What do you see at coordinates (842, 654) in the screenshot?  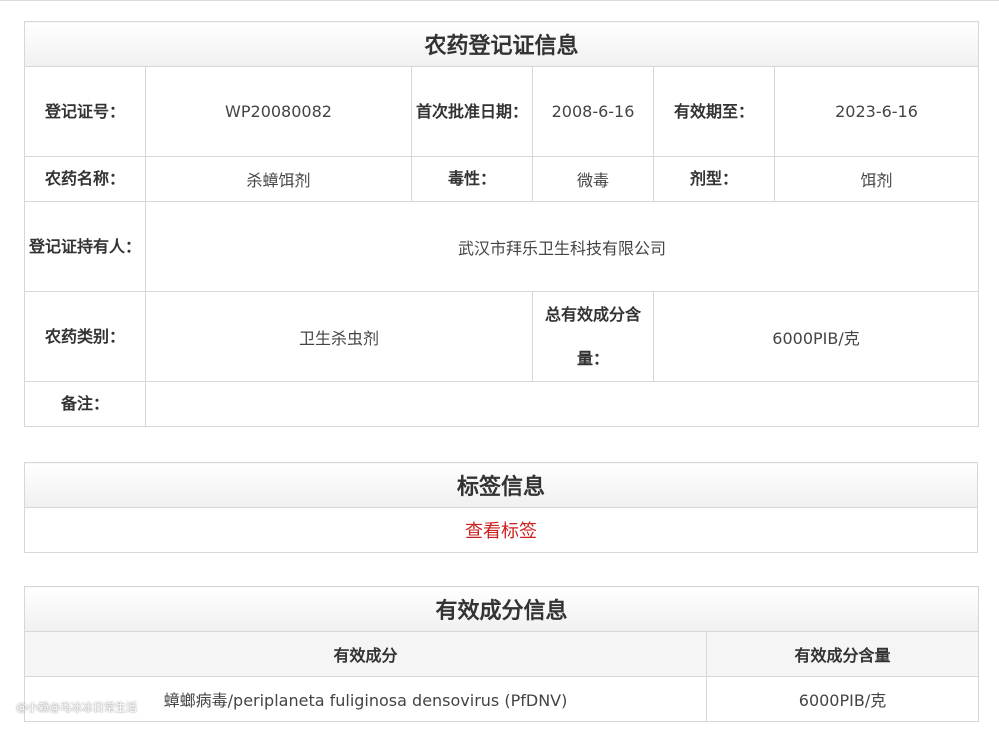 I see `ingredient-content-header: 有效成分含量` at bounding box center [842, 654].